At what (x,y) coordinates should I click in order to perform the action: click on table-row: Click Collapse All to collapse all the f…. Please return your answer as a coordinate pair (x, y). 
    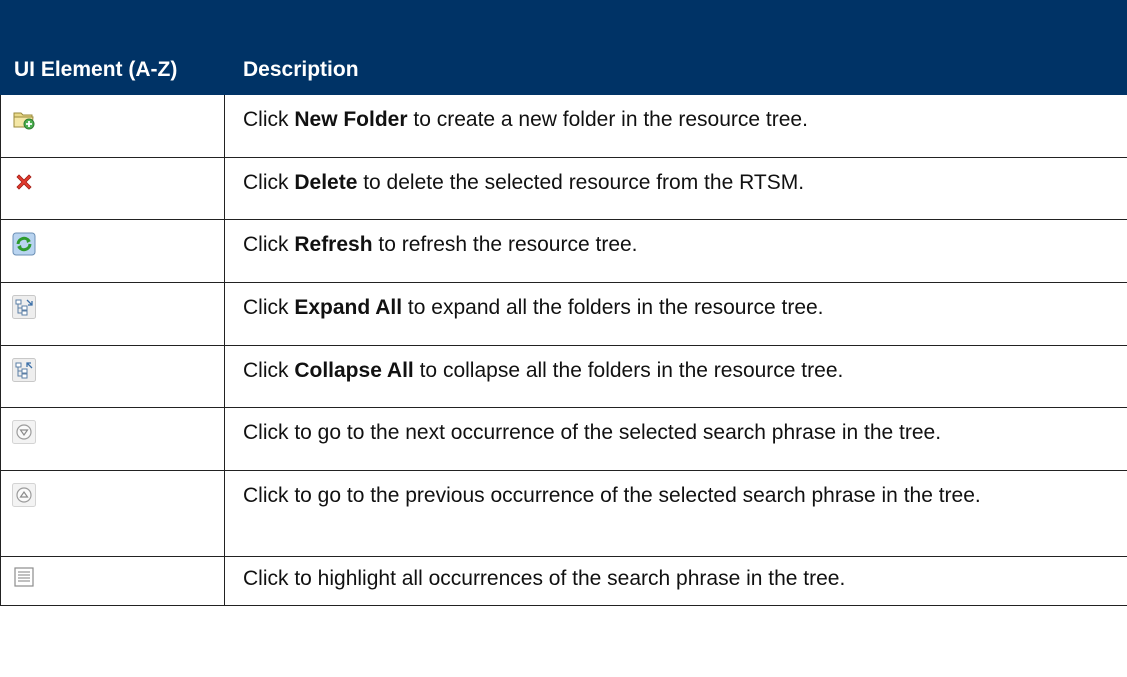
    Looking at the image, I should click on (563, 376).